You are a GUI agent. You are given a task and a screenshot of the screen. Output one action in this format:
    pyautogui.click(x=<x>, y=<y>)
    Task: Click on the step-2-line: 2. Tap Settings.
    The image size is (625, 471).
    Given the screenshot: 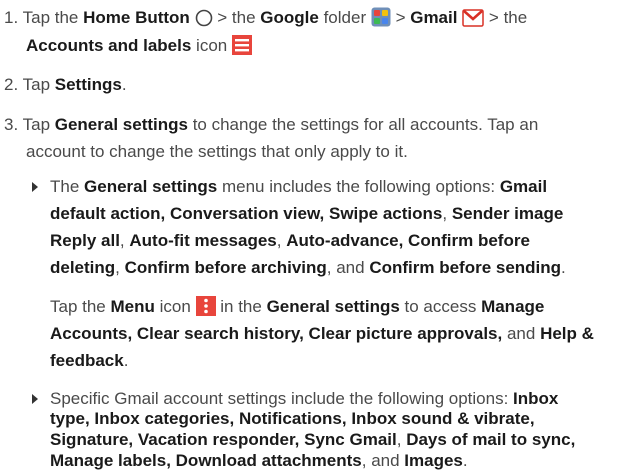 What is the action you would take?
    pyautogui.click(x=65, y=84)
    